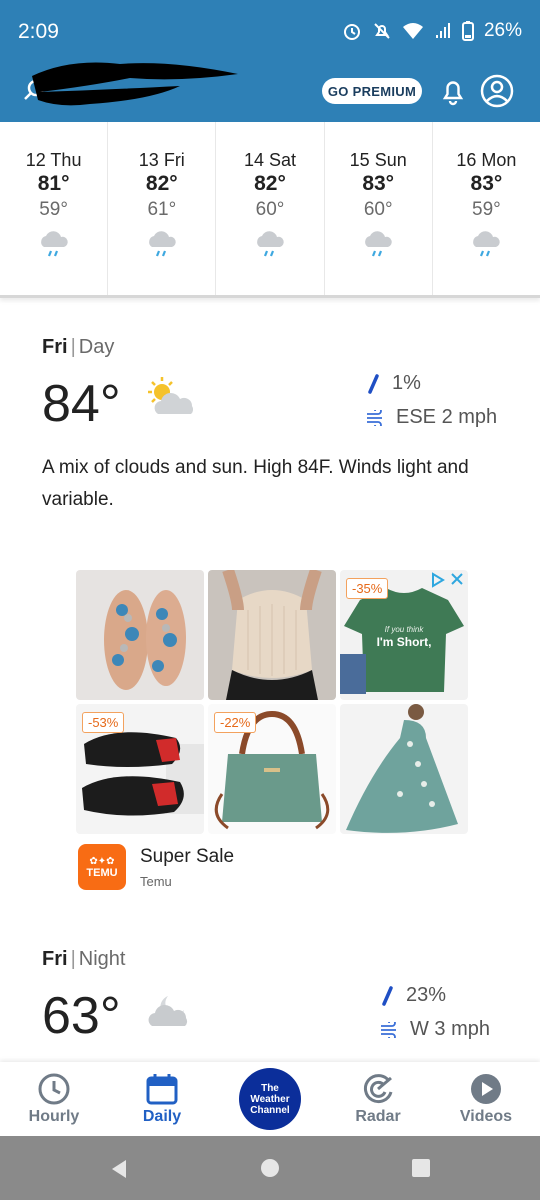 Image resolution: width=540 pixels, height=1200 pixels. Describe the element at coordinates (102, 959) in the screenshot. I see `period-name: Night` at that location.